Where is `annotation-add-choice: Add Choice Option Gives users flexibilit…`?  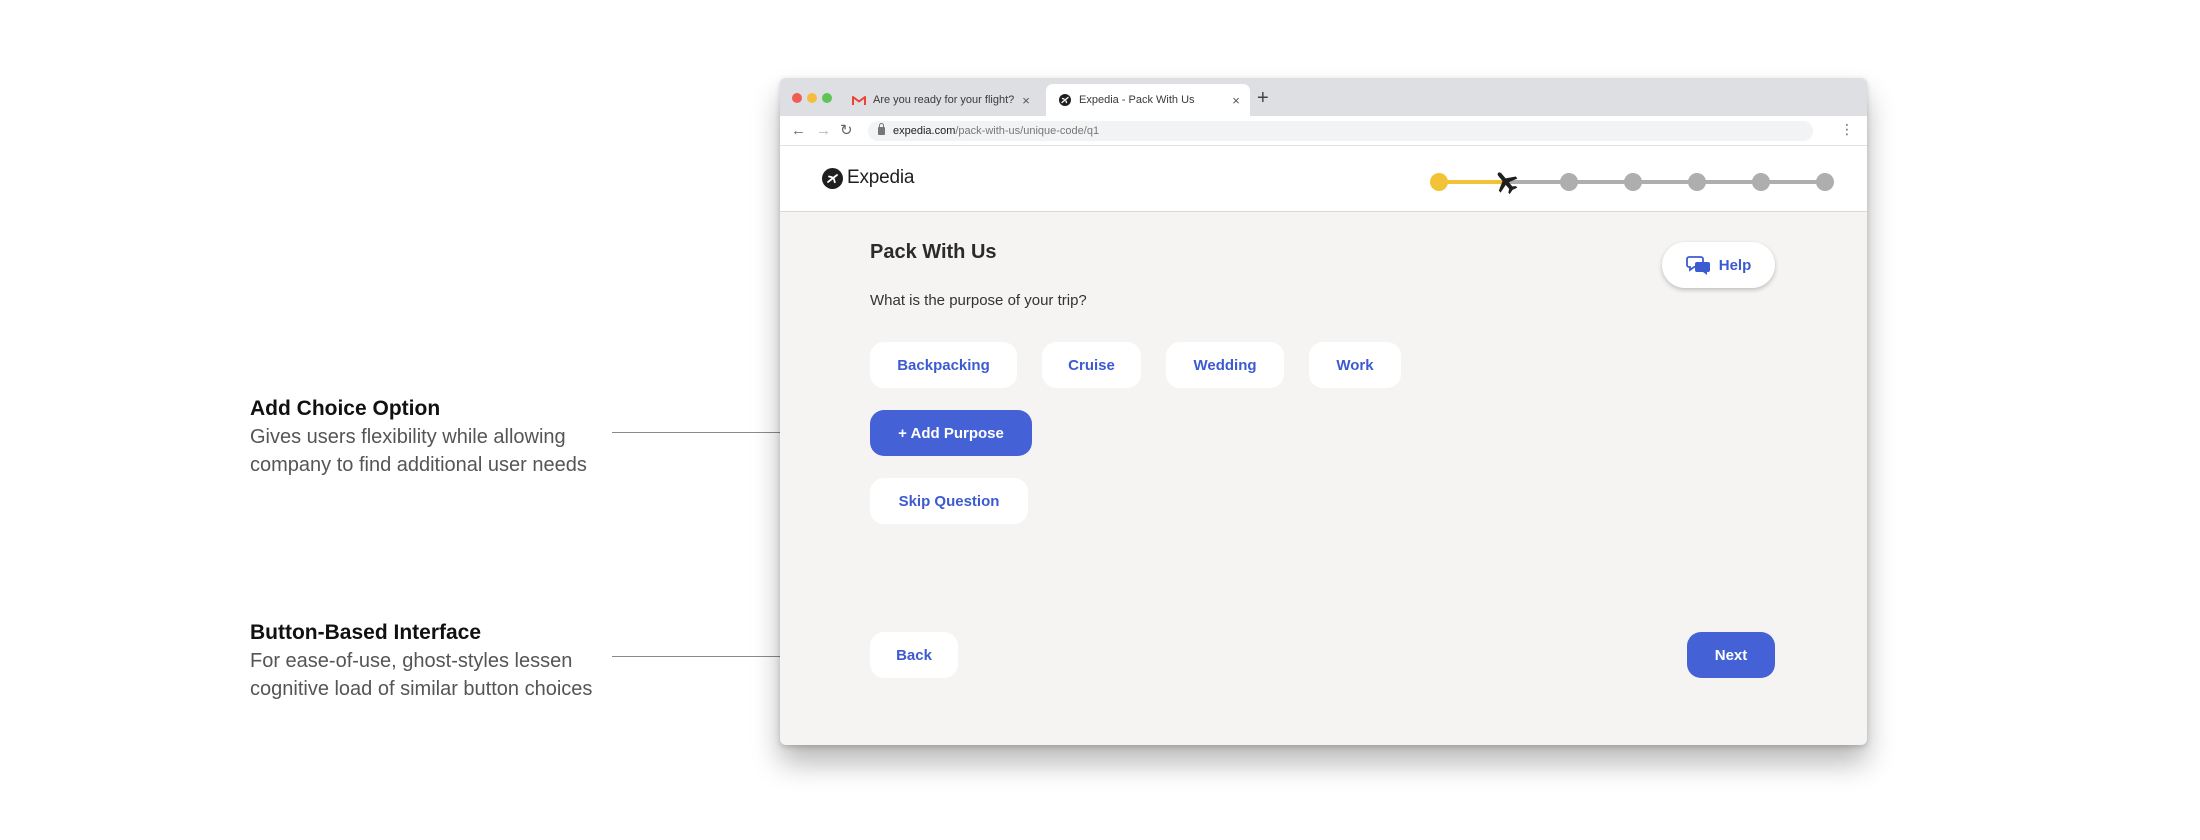
annotation-add-choice: Add Choice Option Gives users flexibilit… is located at coordinates (435, 437).